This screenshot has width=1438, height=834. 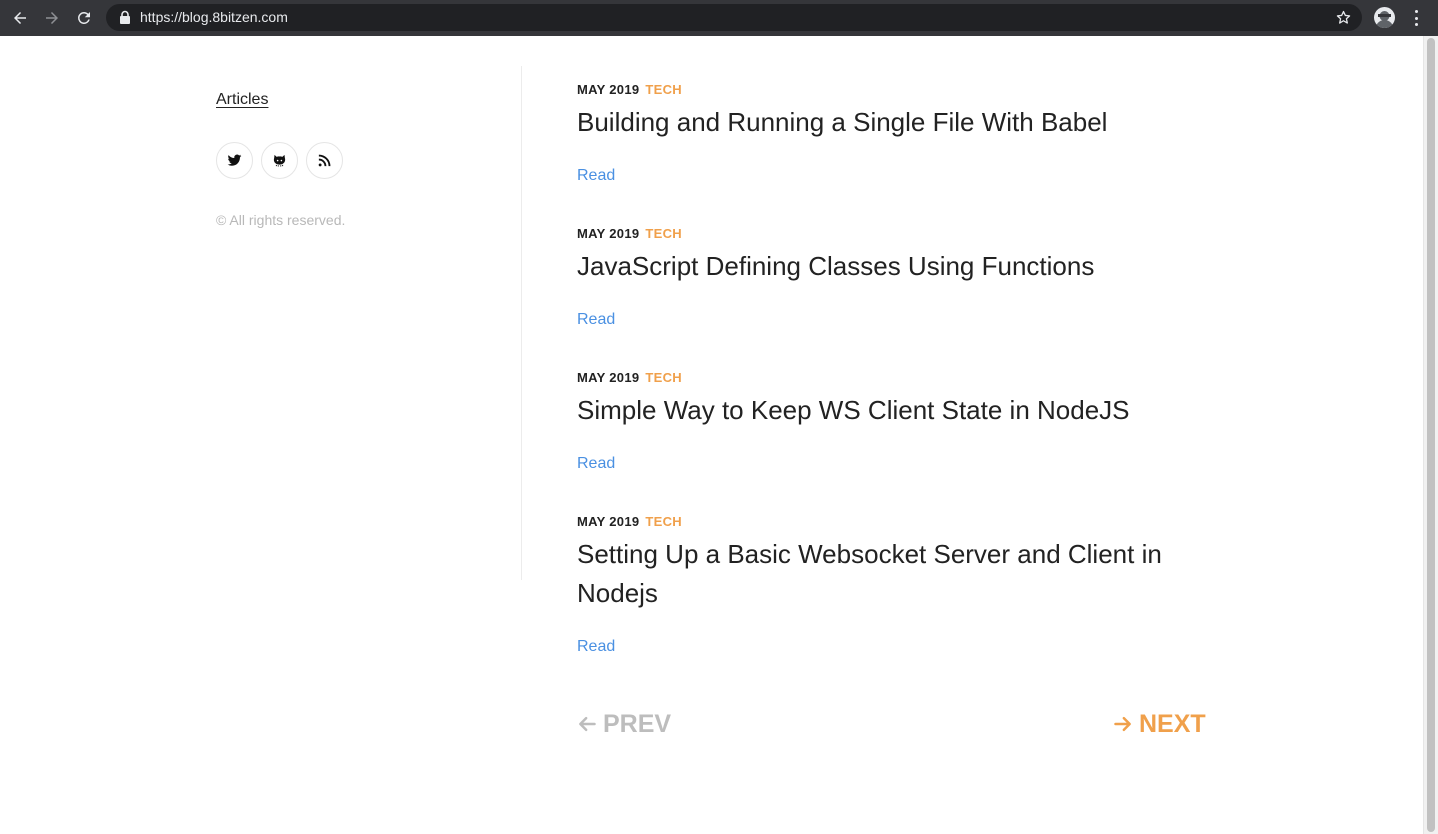 What do you see at coordinates (734, 17) in the screenshot?
I see `address-bar: https://blog.8bitzen.com` at bounding box center [734, 17].